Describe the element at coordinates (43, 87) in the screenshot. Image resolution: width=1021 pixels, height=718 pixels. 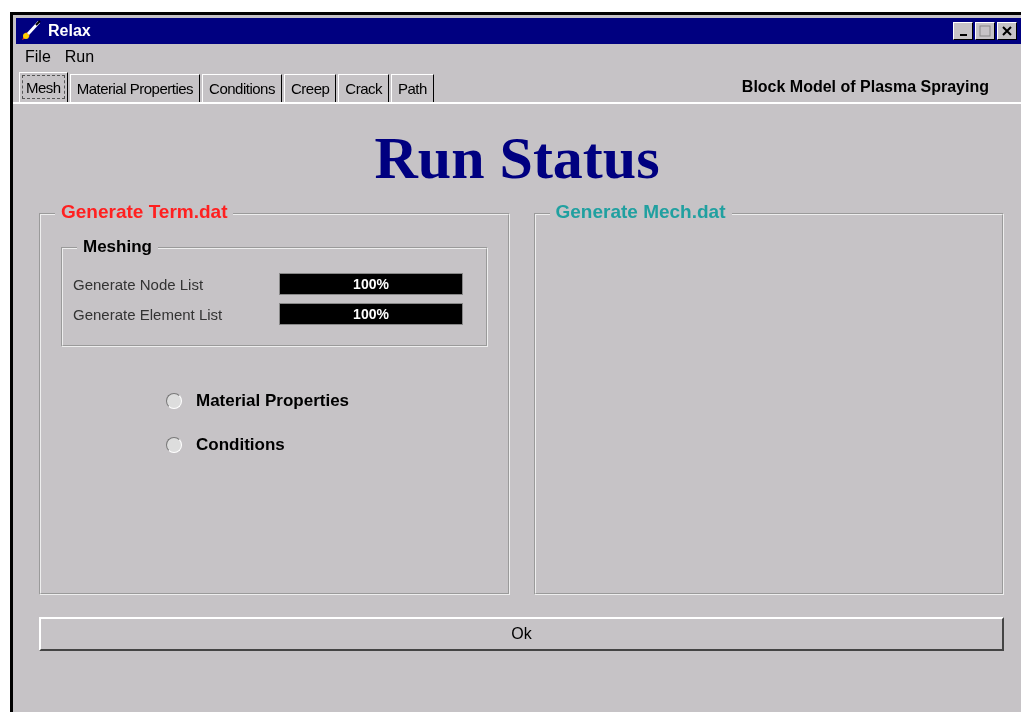
I see `tab: Mesh` at that location.